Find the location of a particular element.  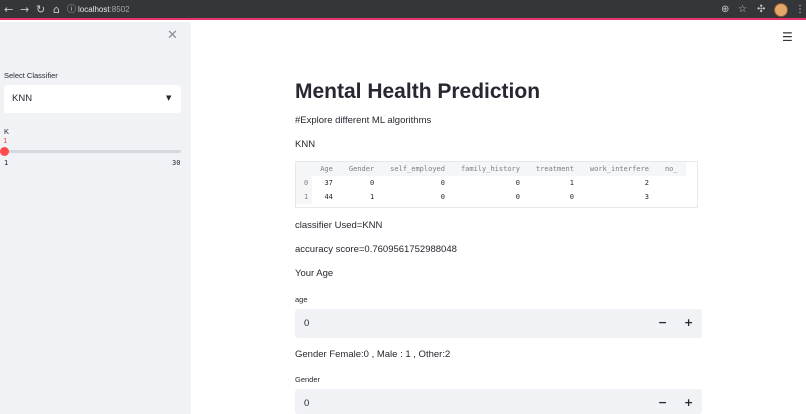

table-cell: 37 is located at coordinates (328, 183).